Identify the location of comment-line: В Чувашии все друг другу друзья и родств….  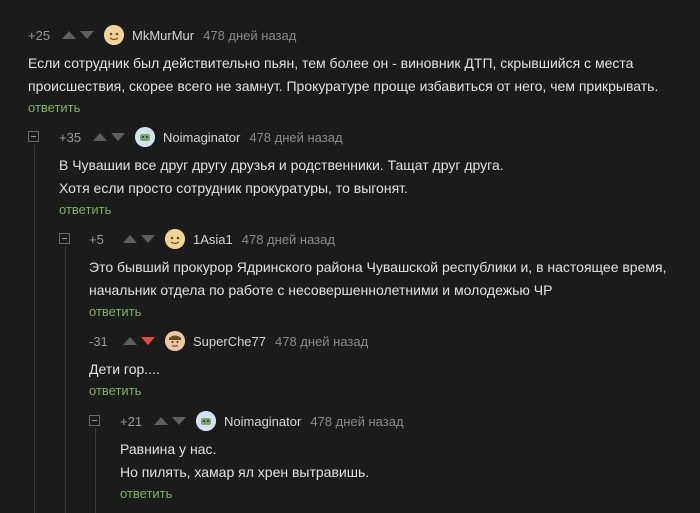
(281, 165).